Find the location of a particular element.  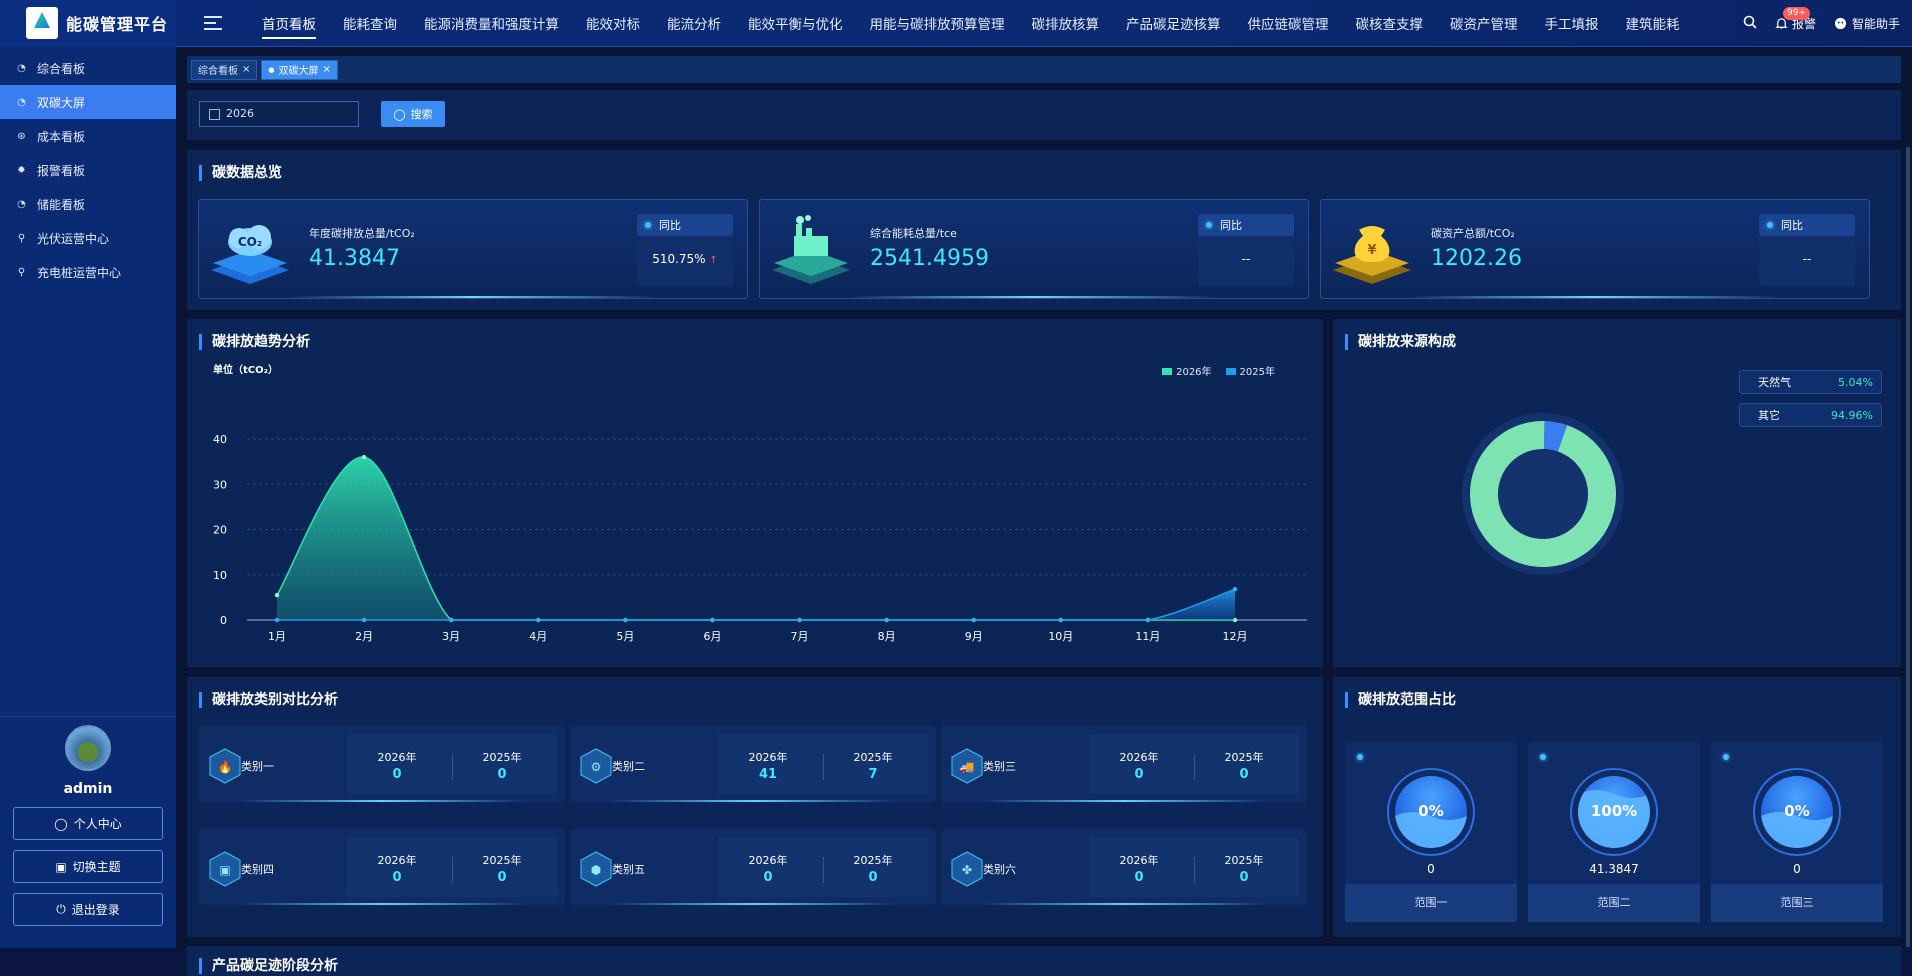

person-icon: ⚲ is located at coordinates (21, 272).